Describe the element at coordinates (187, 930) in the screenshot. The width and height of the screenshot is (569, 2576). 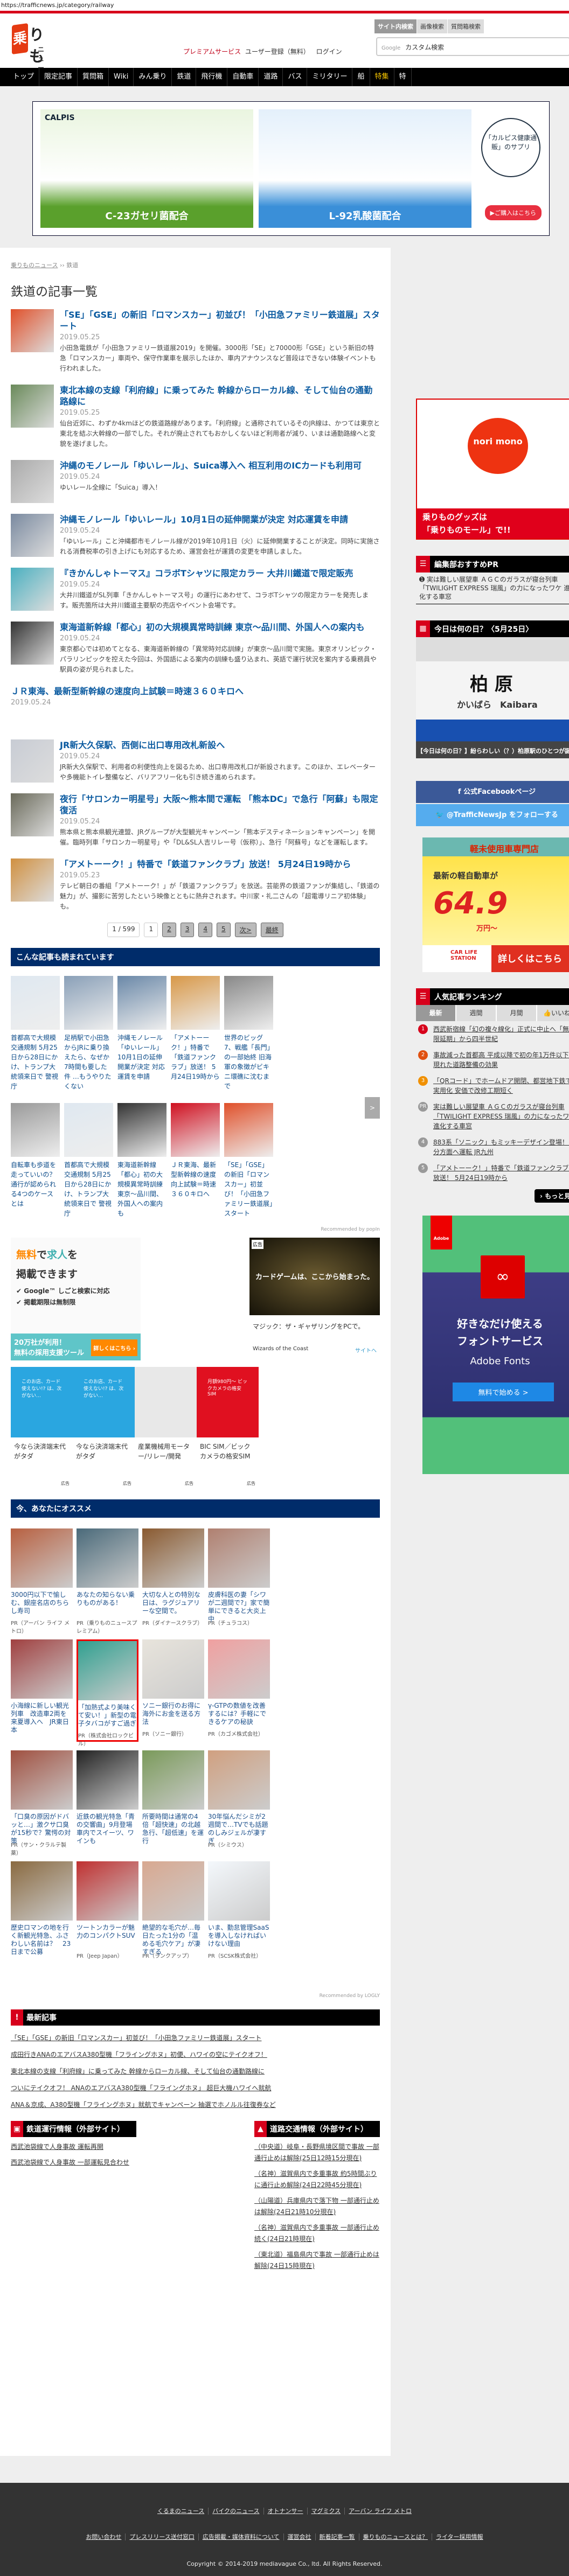
I see `page-link: 3` at that location.